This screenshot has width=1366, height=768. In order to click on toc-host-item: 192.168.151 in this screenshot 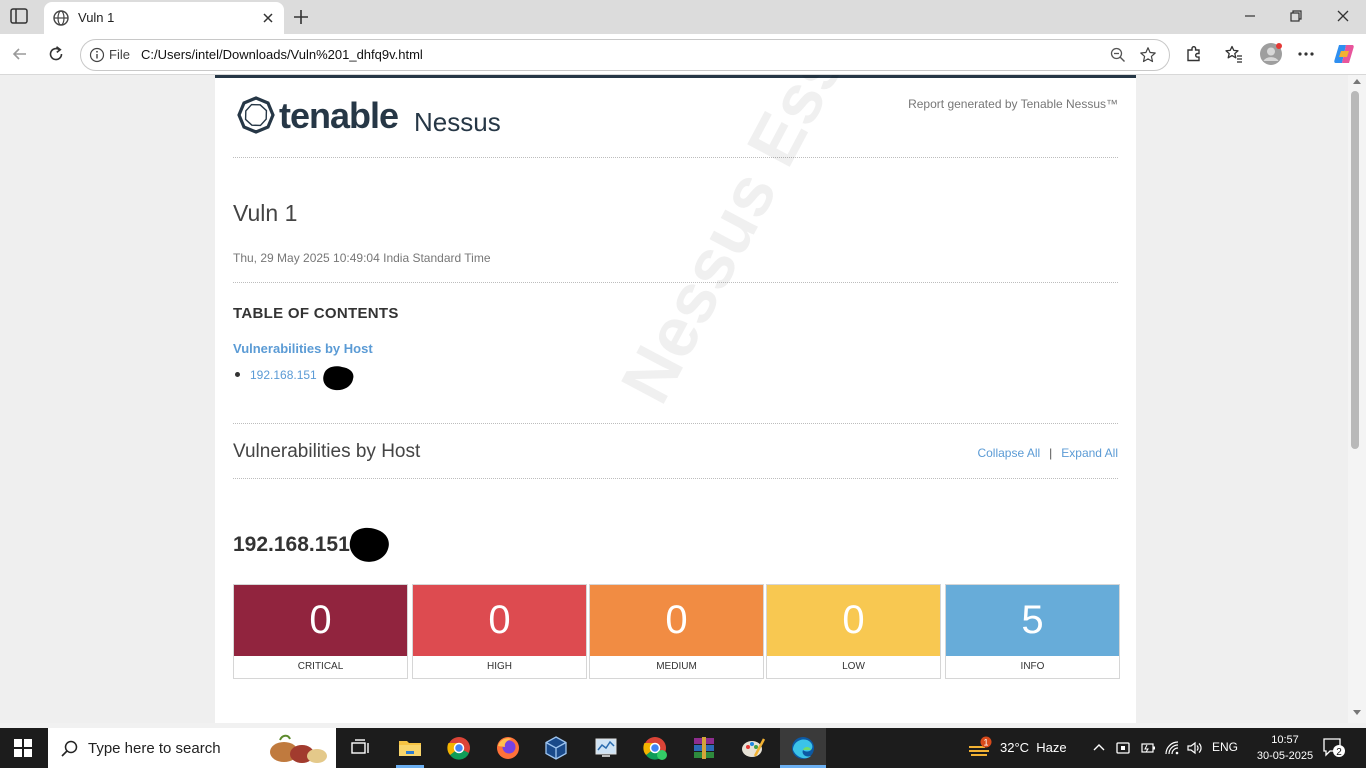, I will do `click(275, 375)`.